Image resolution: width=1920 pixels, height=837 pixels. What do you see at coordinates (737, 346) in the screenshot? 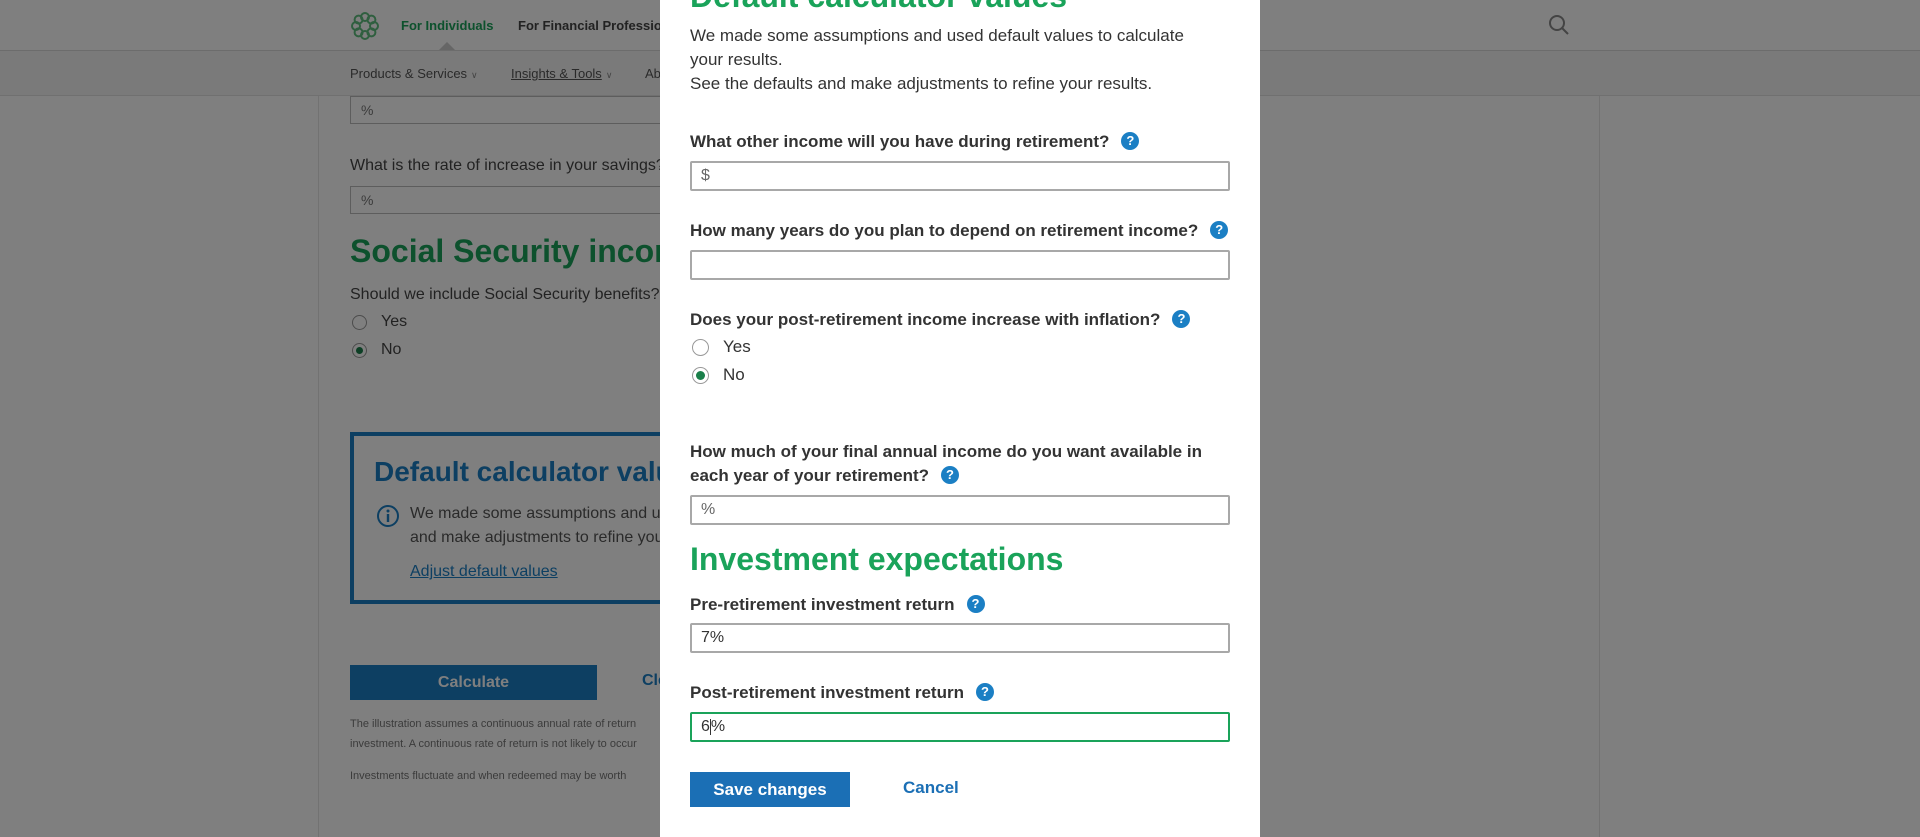
I see `radio-label: Yes` at bounding box center [737, 346].